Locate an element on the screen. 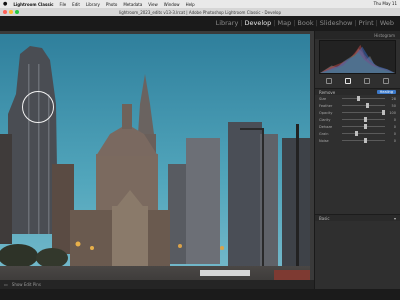  slider-row-grain: Grain 0 is located at coordinates (357, 133).